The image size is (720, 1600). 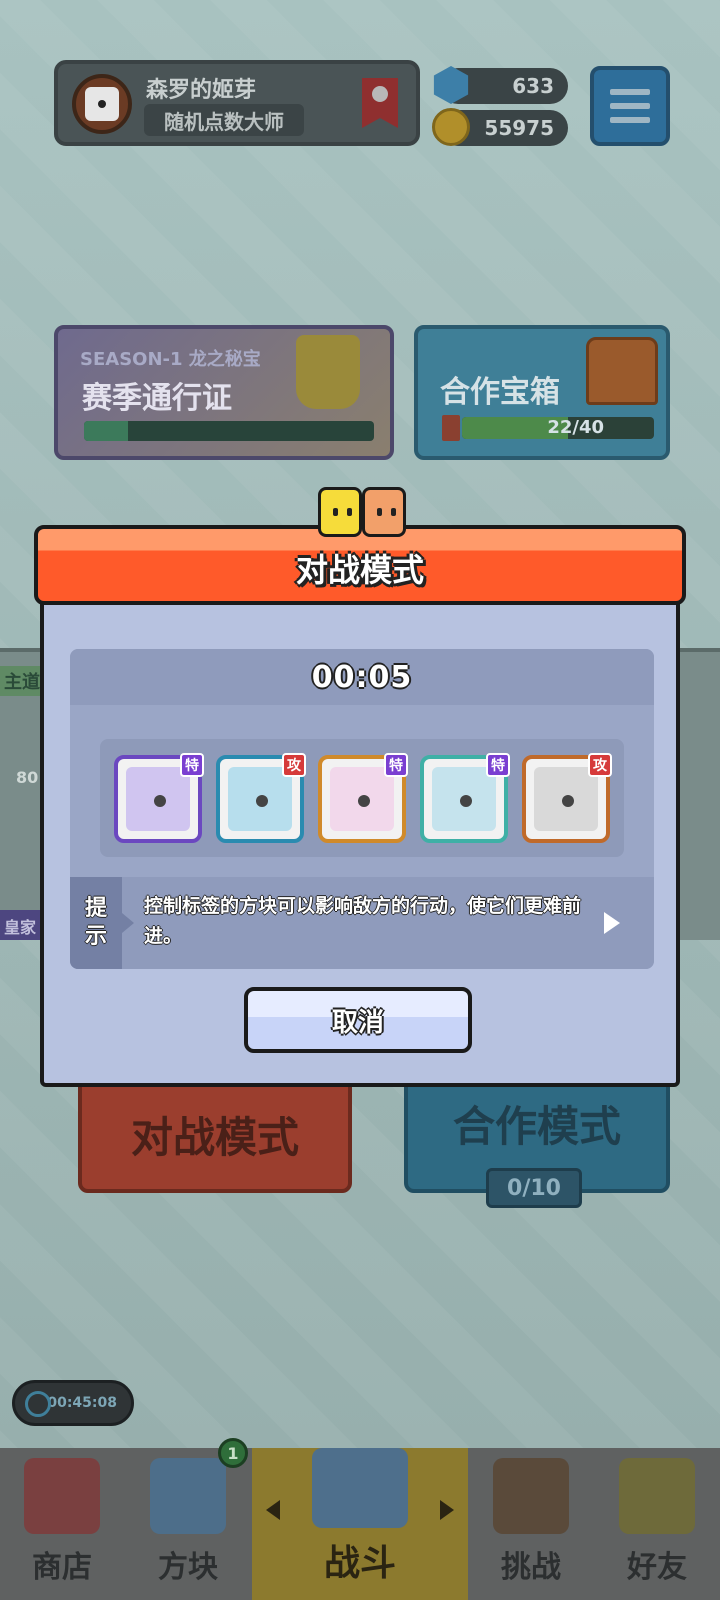 I want to click on dice-avatar-icon, so click(x=102, y=104).